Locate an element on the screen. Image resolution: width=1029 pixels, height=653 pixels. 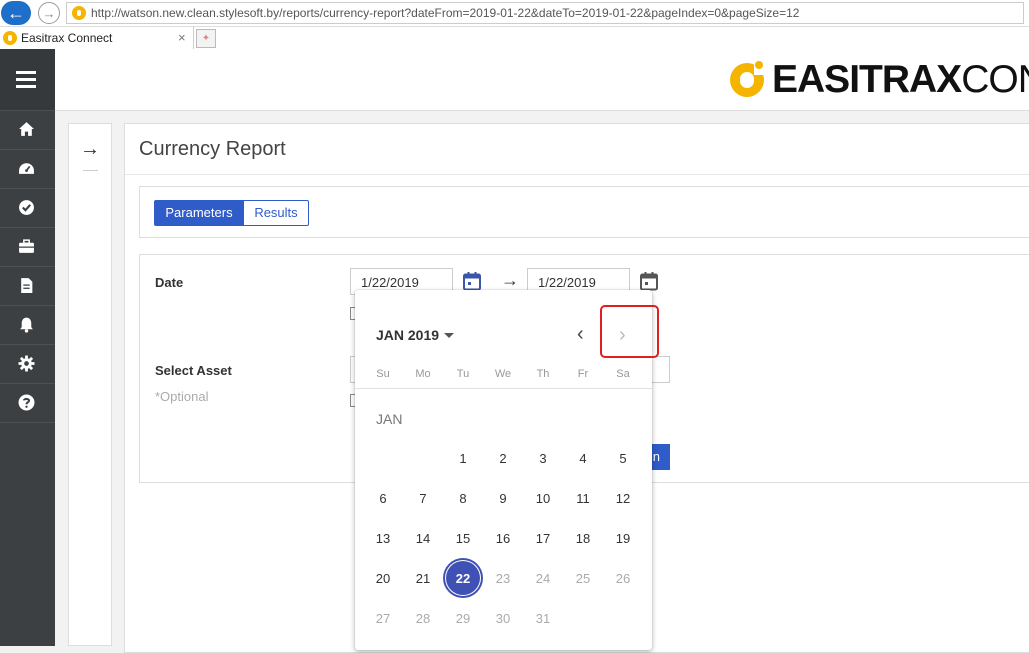
browser-tab-bar: Easitrax Connect × ✦ is located at coordinates (514, 38).